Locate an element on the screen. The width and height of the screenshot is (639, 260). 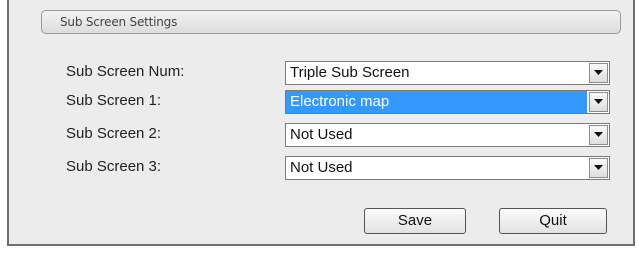
field-row-sub-screen-1: Sub Screen 1: Electronic map is located at coordinates (319, 102).